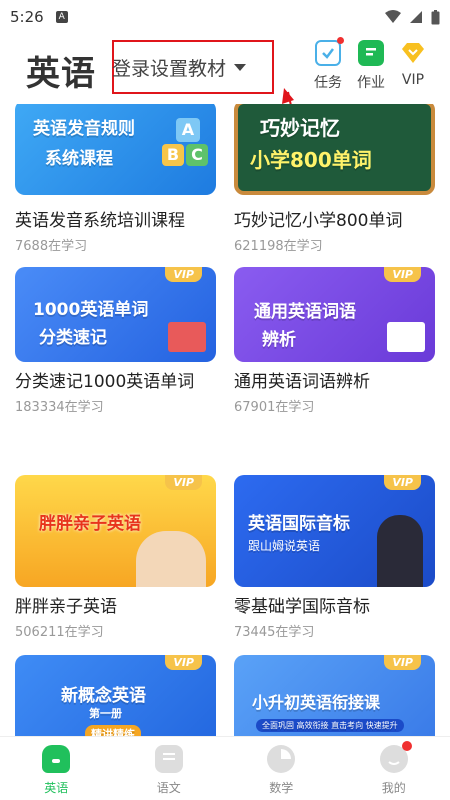 The height and width of the screenshot is (800, 450). I want to click on course-thumbnail: VIP 小升初英语衔接课 全面巩固 高效衔接 直击考向 快速提升, so click(334, 695).